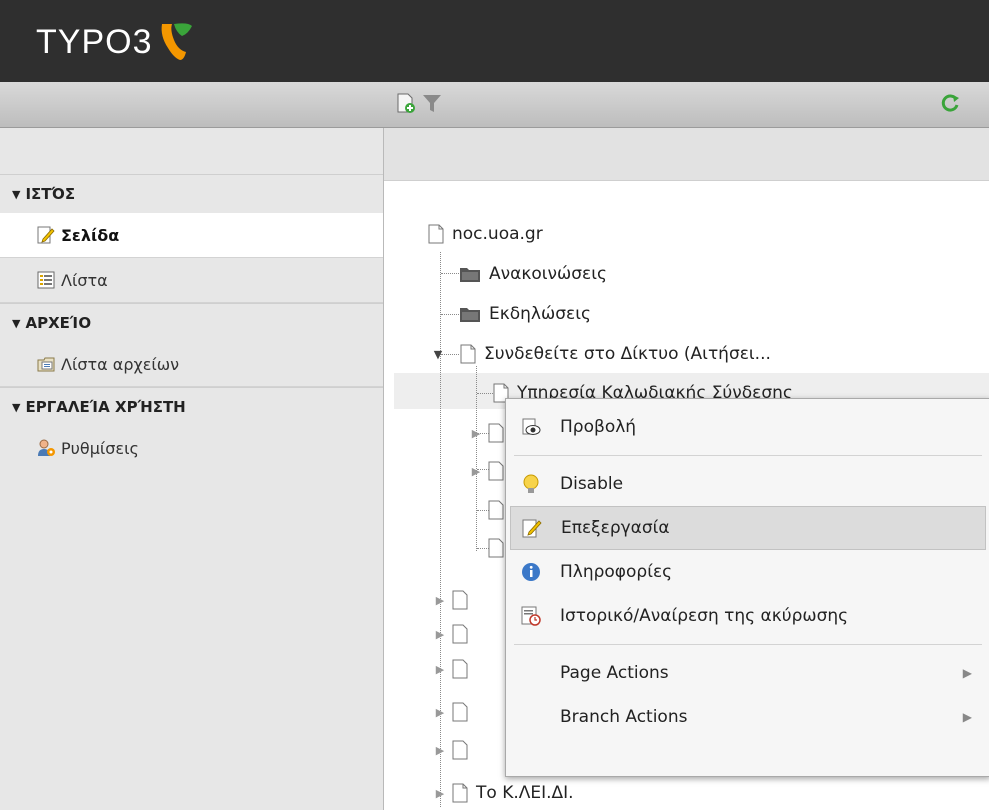 The height and width of the screenshot is (810, 989). I want to click on tree-node: Ανακοινώσεις, so click(533, 274).